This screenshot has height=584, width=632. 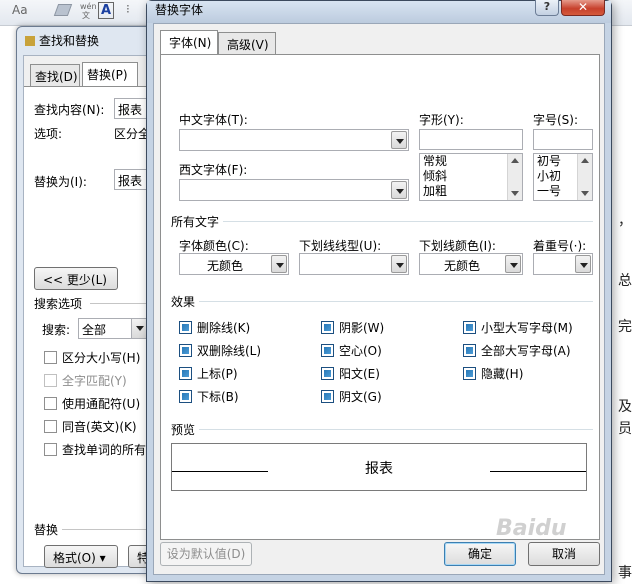 I want to click on phonetic-guide-icon: wén 文, so click(x=88, y=11).